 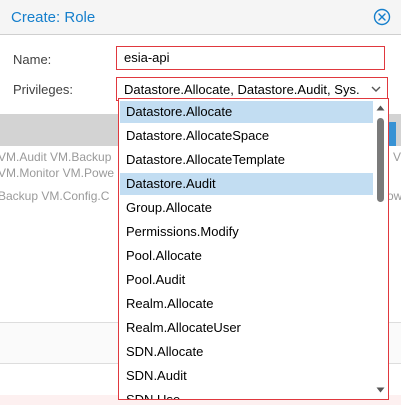 What do you see at coordinates (380, 160) in the screenshot?
I see `scrollbar-thumb` at bounding box center [380, 160].